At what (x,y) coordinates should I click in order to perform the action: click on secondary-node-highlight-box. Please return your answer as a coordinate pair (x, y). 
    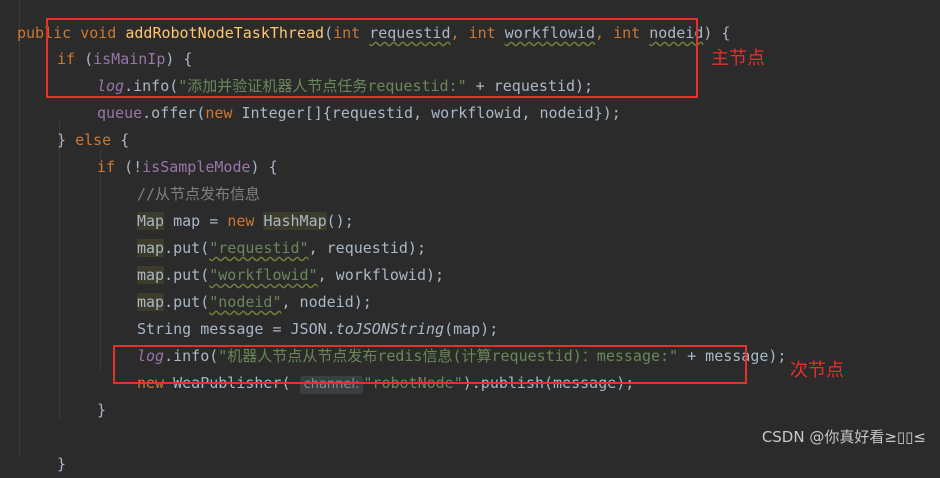
    Looking at the image, I should click on (430, 364).